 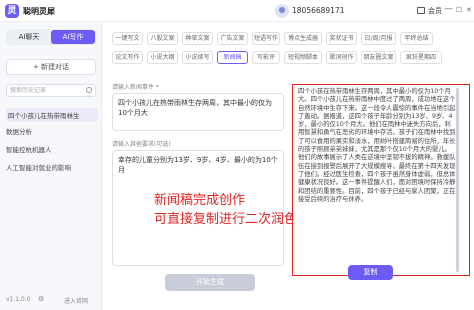 What do you see at coordinates (52, 115) in the screenshot?
I see `history-item: 四个小孩儿在热带雨林生` at bounding box center [52, 115].